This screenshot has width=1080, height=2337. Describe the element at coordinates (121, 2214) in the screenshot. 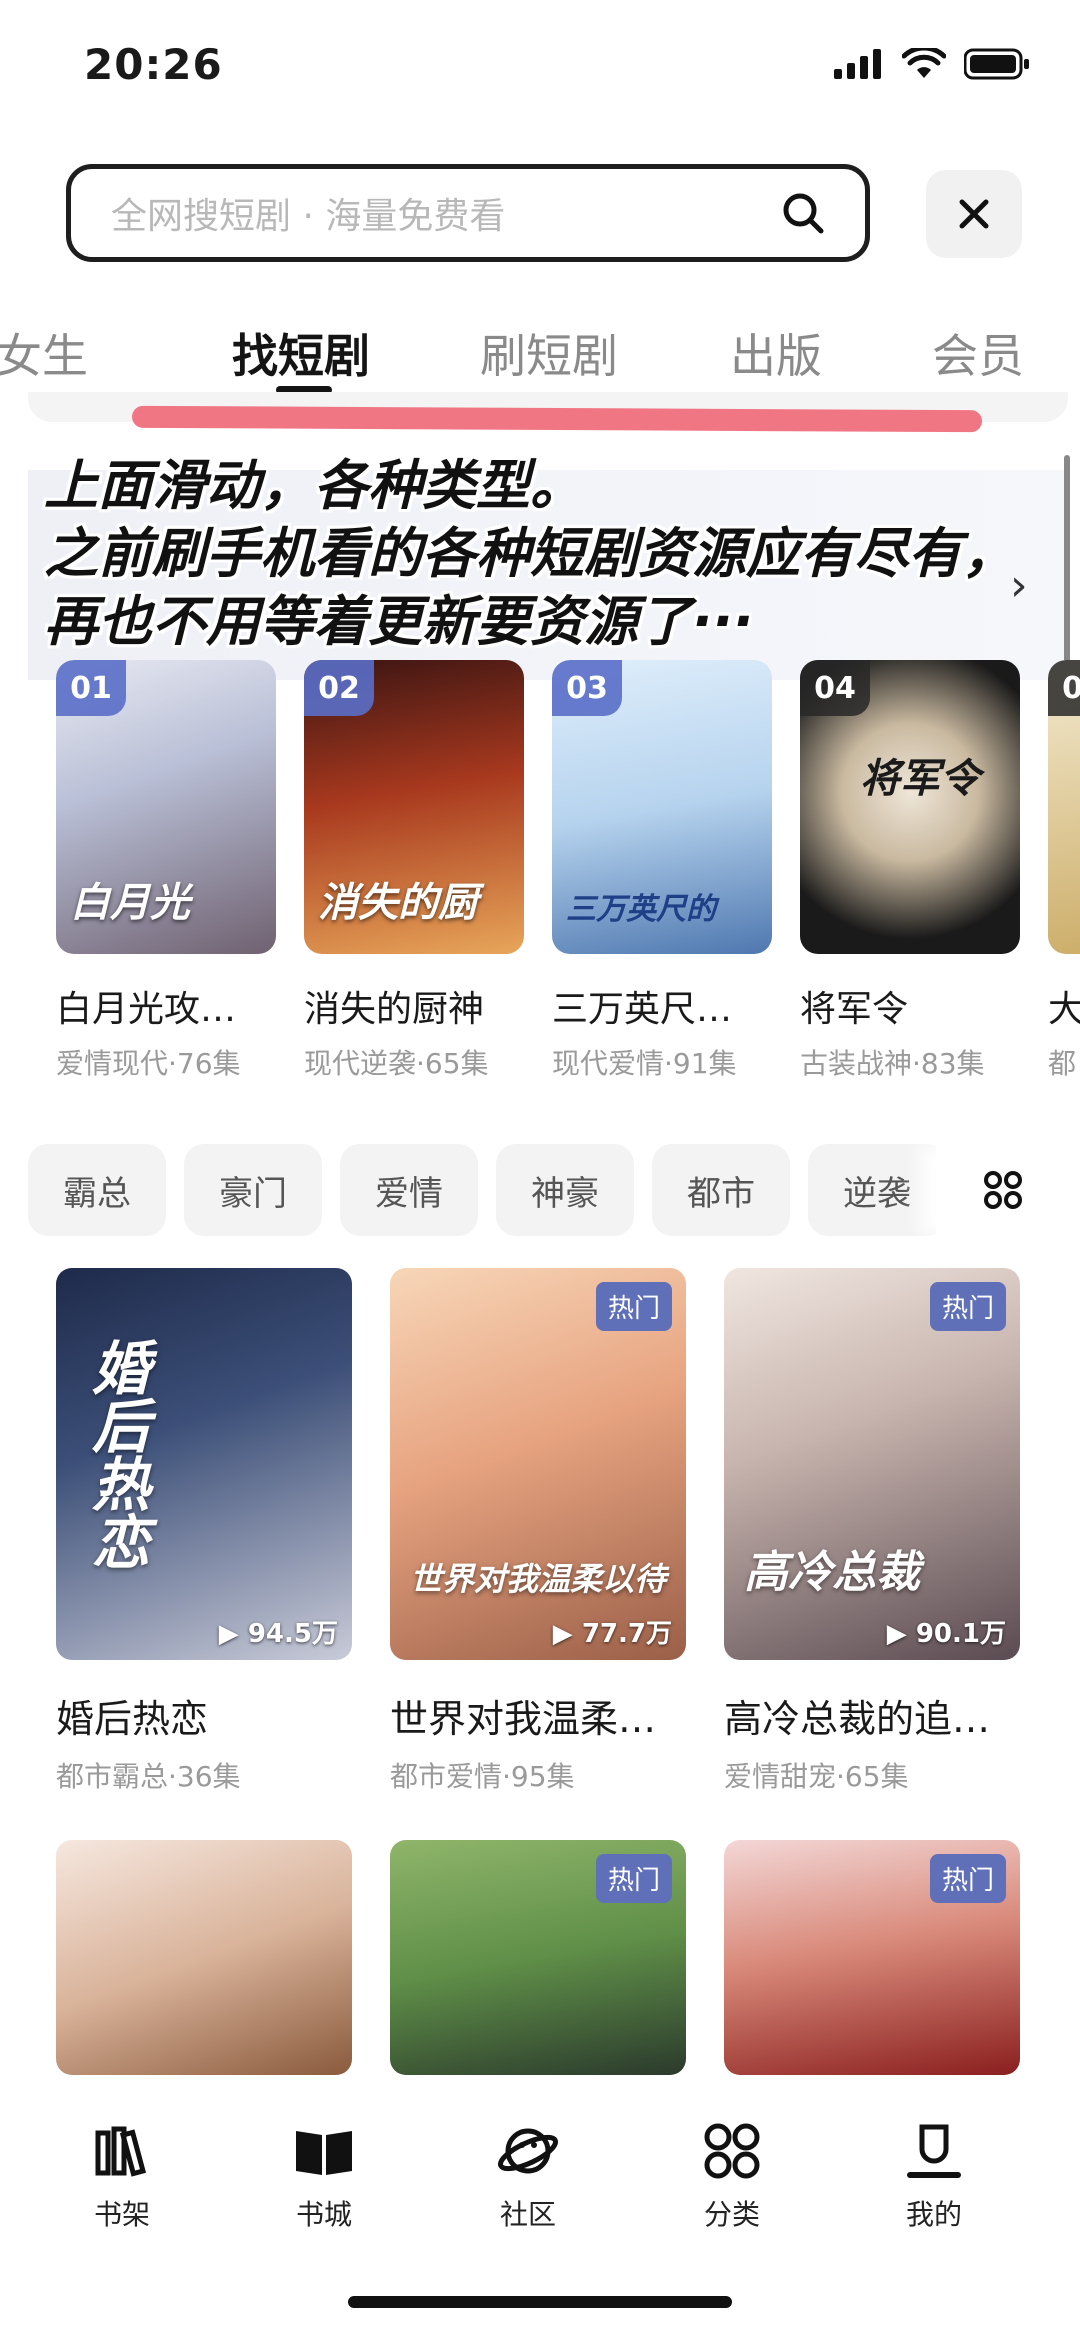

I see `nav-label: 书架` at that location.